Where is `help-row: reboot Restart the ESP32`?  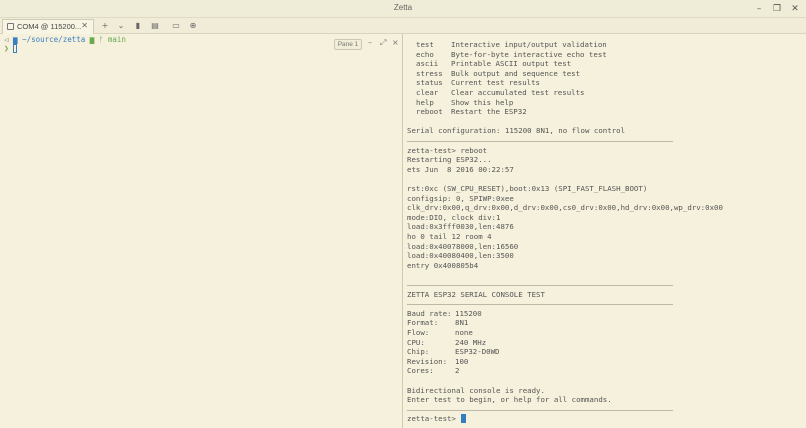
help-row: reboot Restart the ESP32 is located at coordinates (605, 112).